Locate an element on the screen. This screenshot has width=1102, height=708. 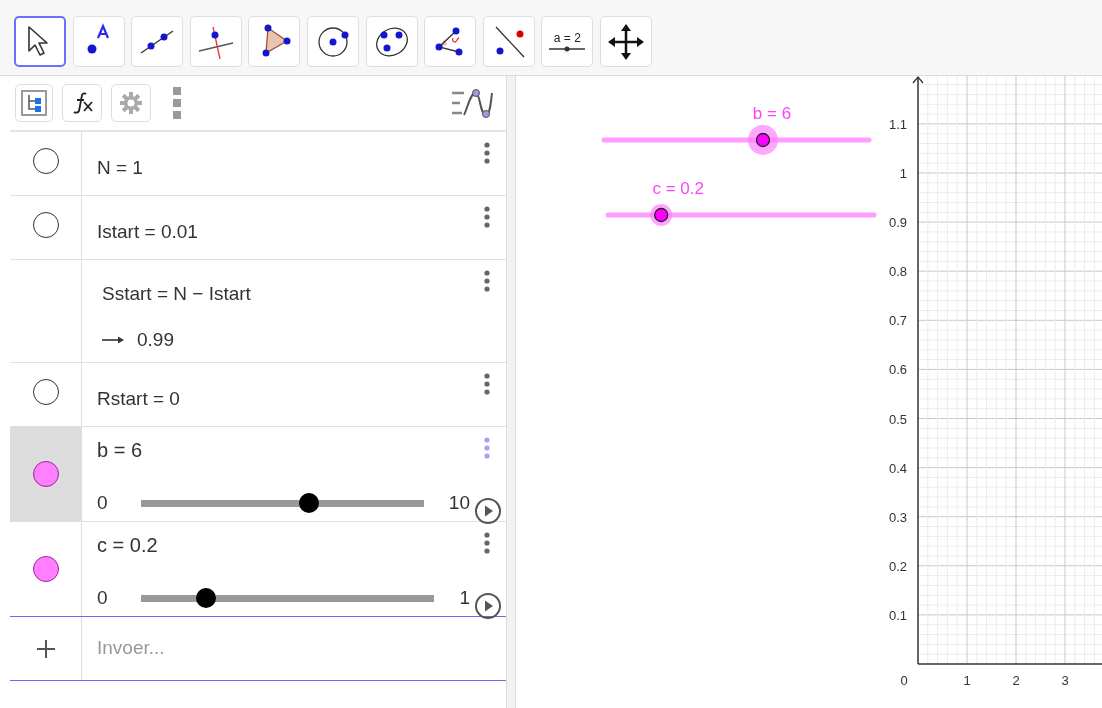
axis-tick-label: 0.3 is located at coordinates (897, 517).